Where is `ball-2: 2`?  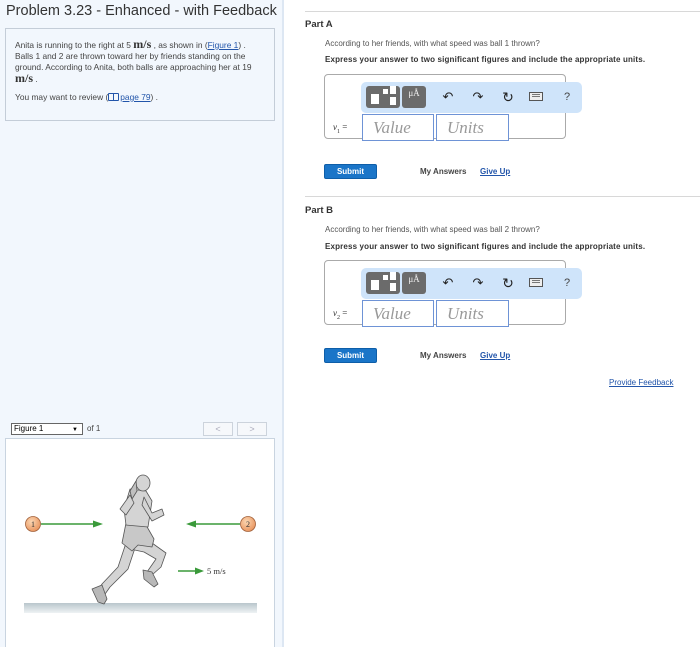 ball-2: 2 is located at coordinates (248, 524).